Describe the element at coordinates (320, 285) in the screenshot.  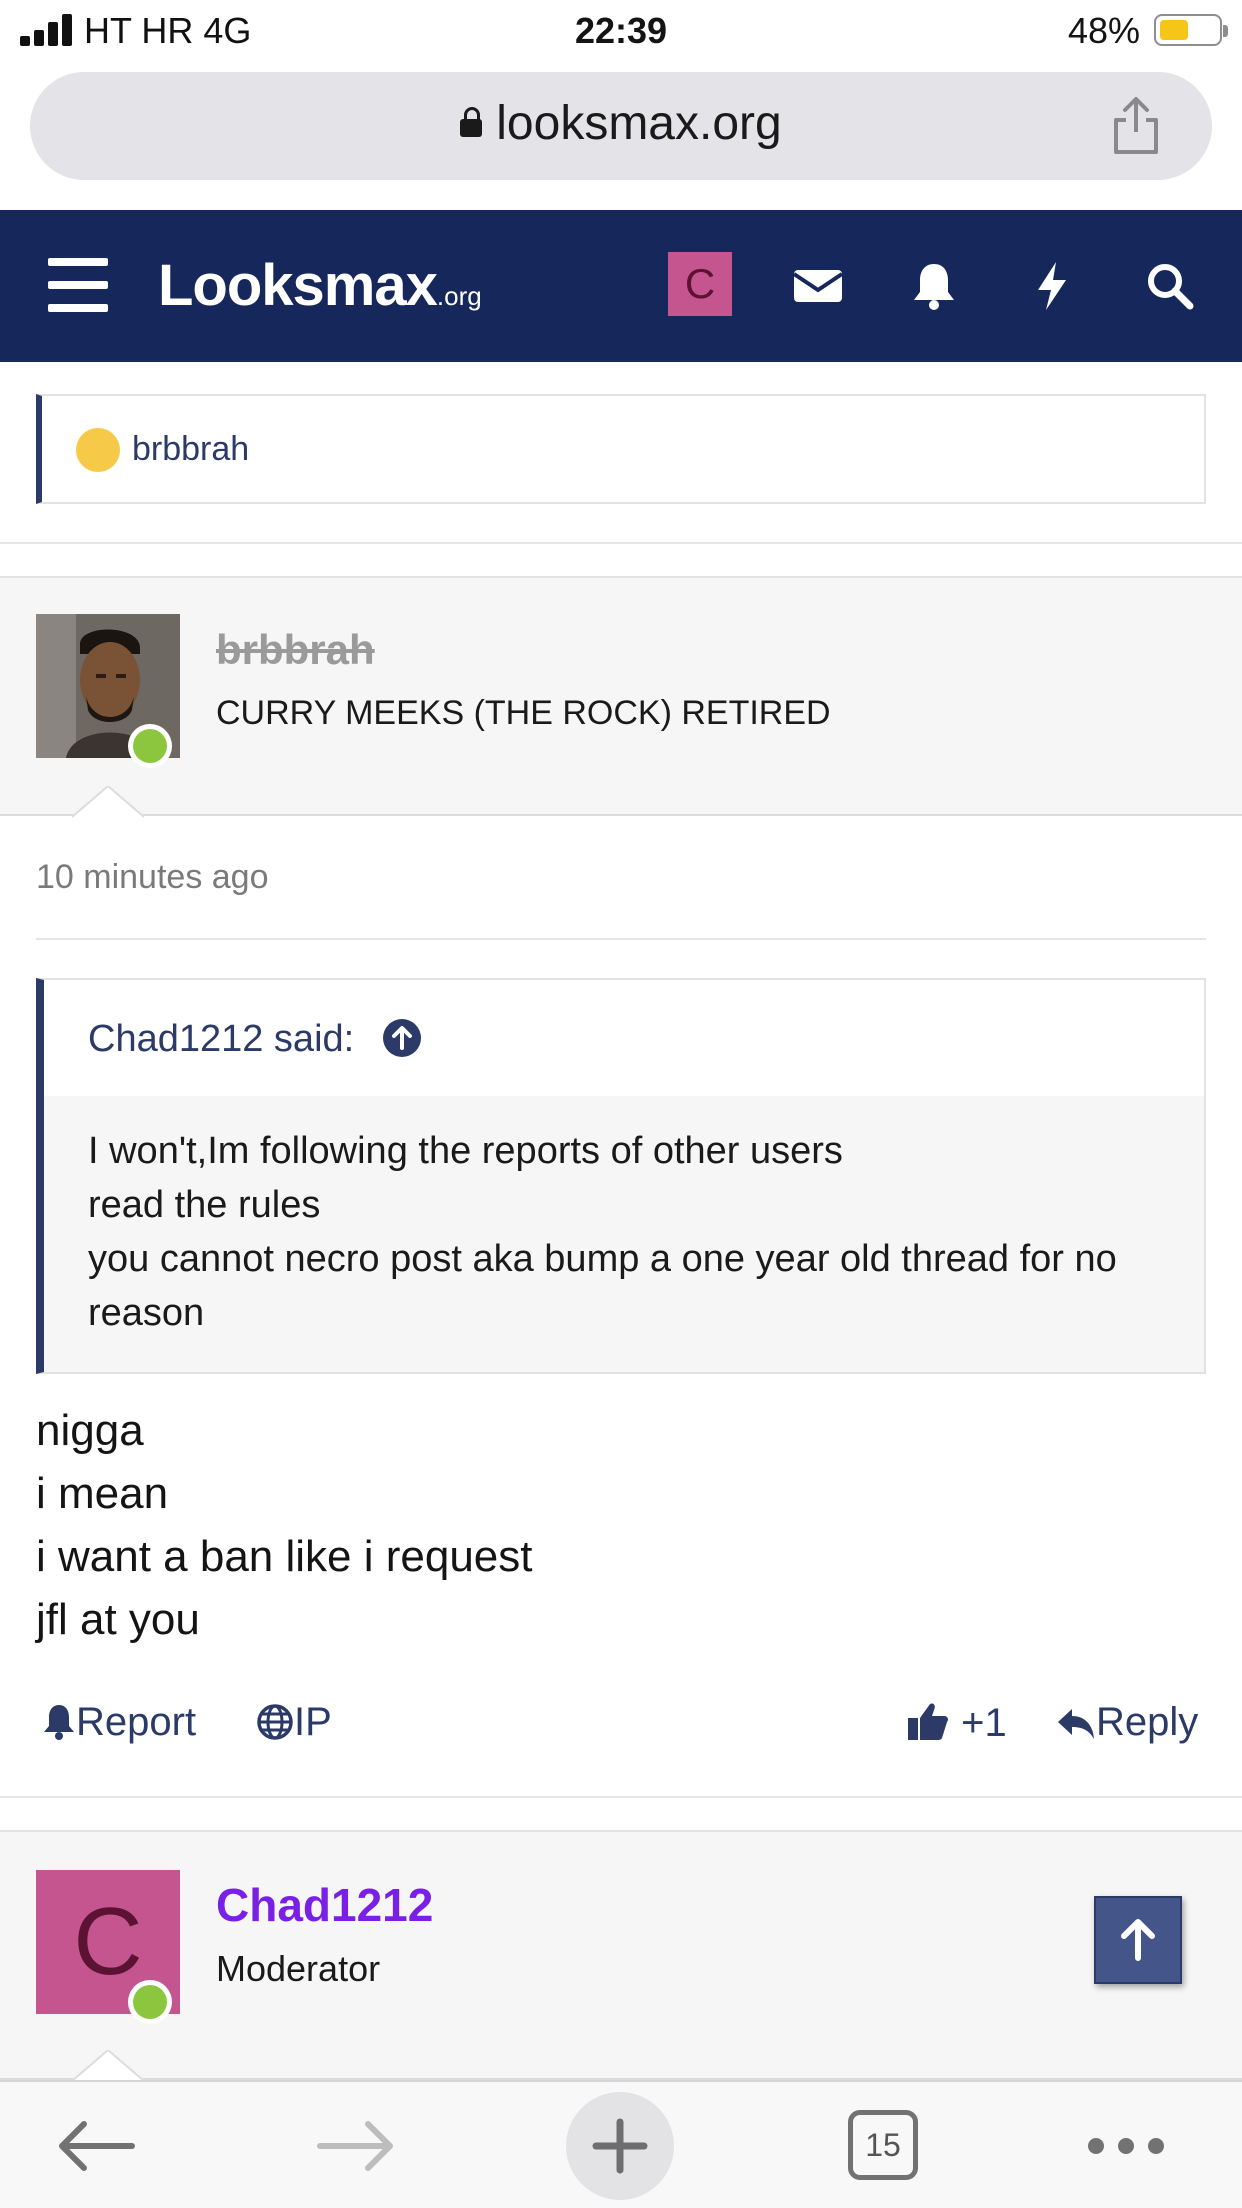
I see `site-logo: Looksmax.org` at that location.